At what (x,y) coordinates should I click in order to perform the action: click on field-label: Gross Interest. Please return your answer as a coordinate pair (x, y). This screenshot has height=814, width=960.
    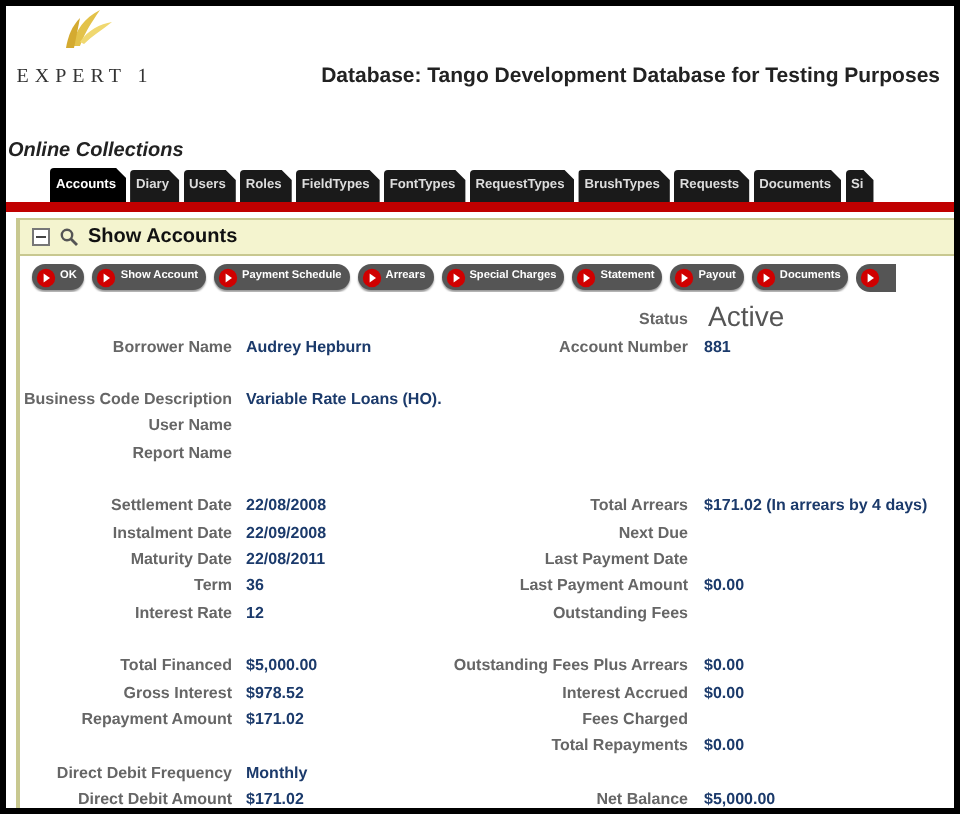
    Looking at the image, I should click on (177, 692).